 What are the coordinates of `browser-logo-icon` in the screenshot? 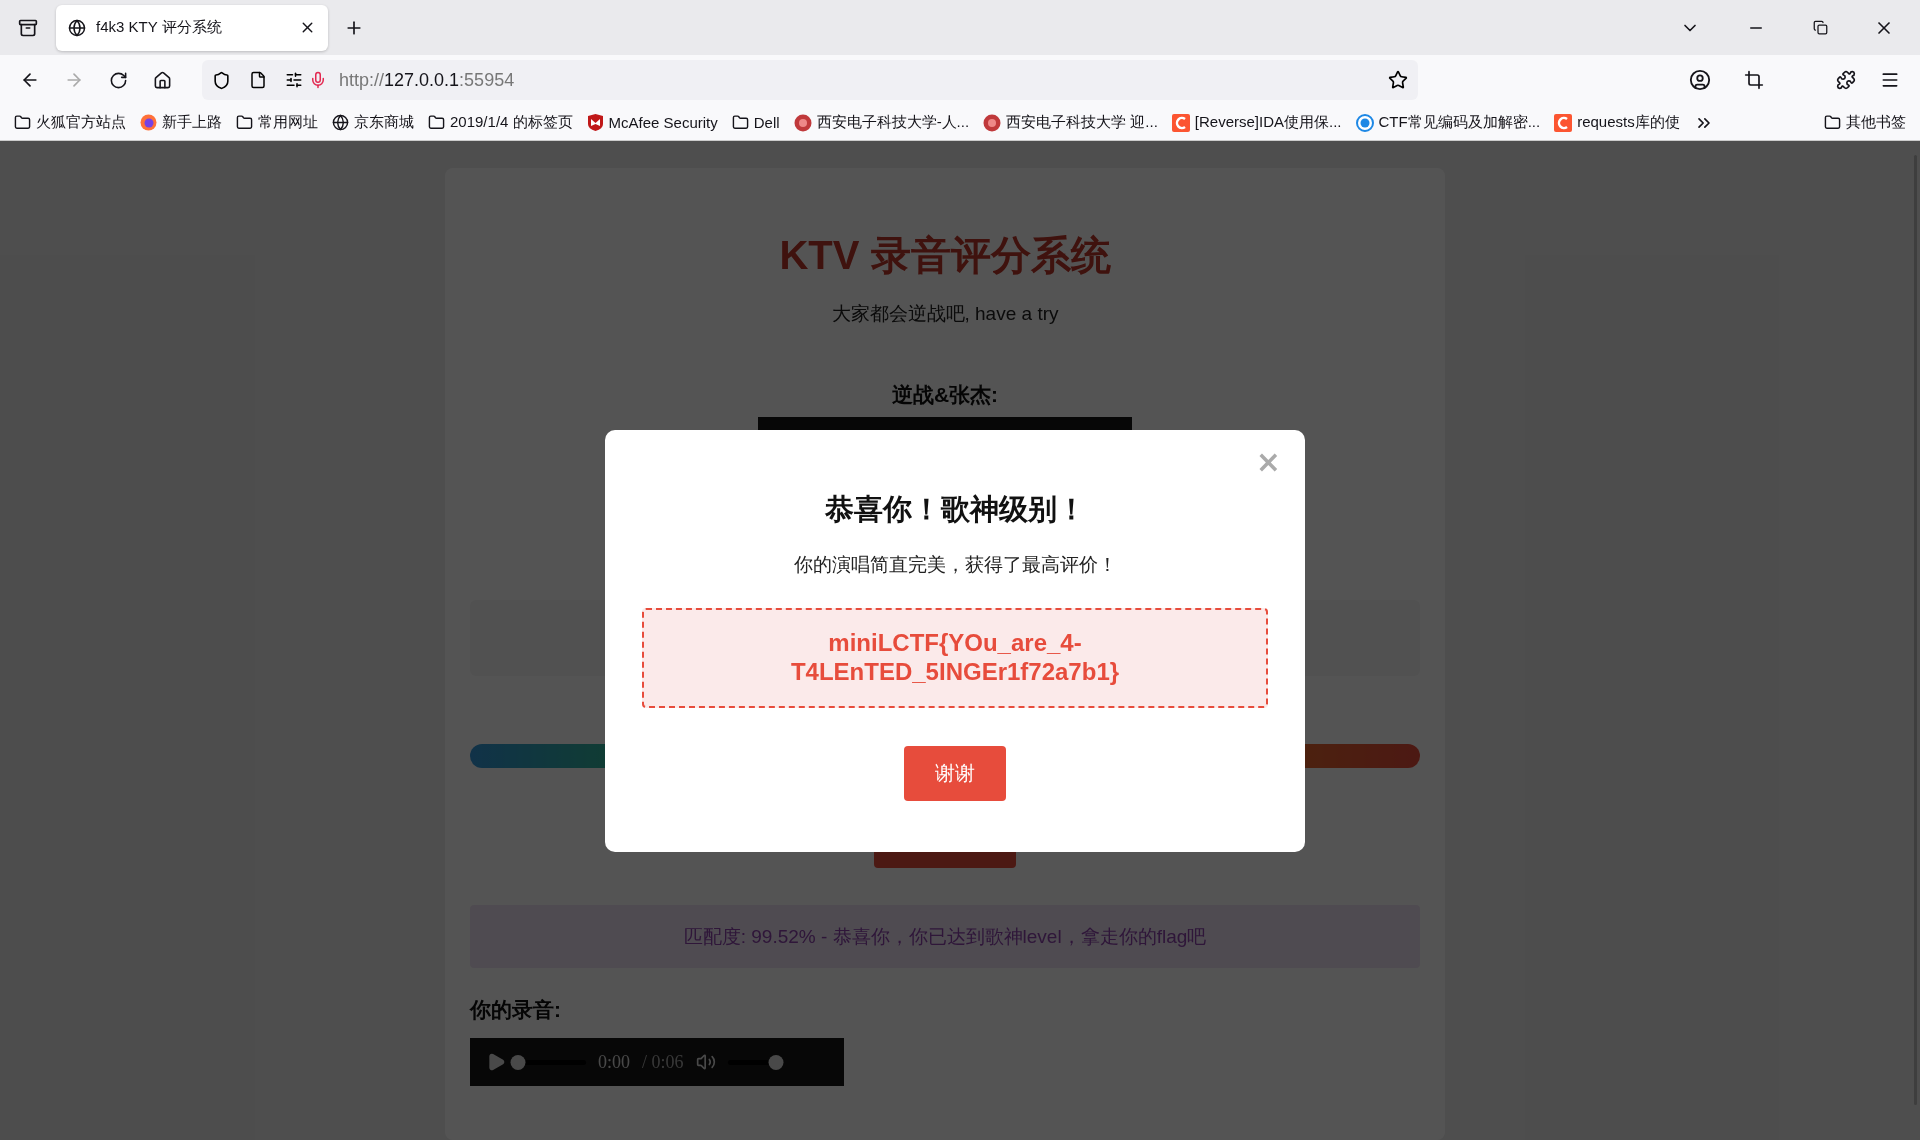 It's located at (148, 122).